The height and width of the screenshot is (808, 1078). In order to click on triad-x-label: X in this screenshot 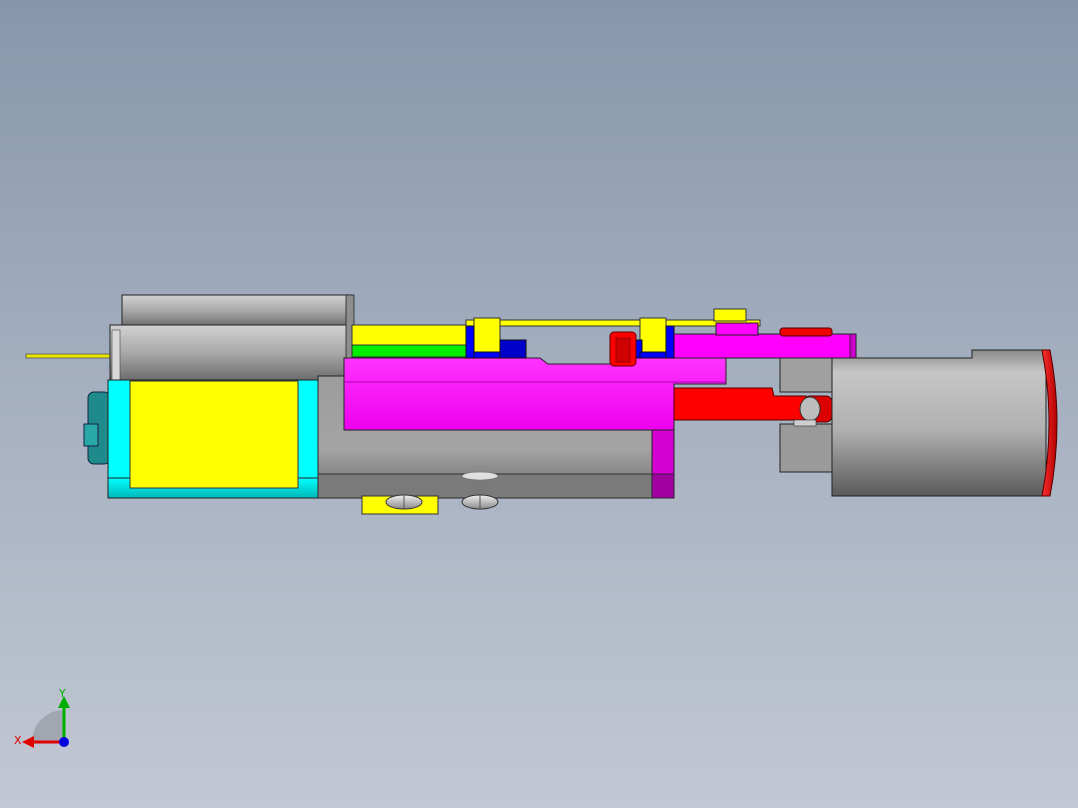, I will do `click(18, 740)`.